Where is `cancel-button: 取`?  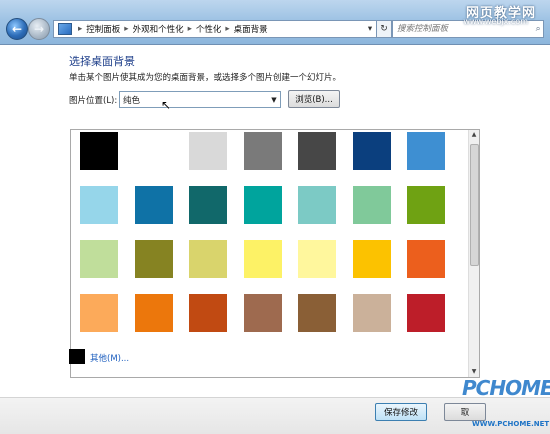 cancel-button: 取 is located at coordinates (465, 412).